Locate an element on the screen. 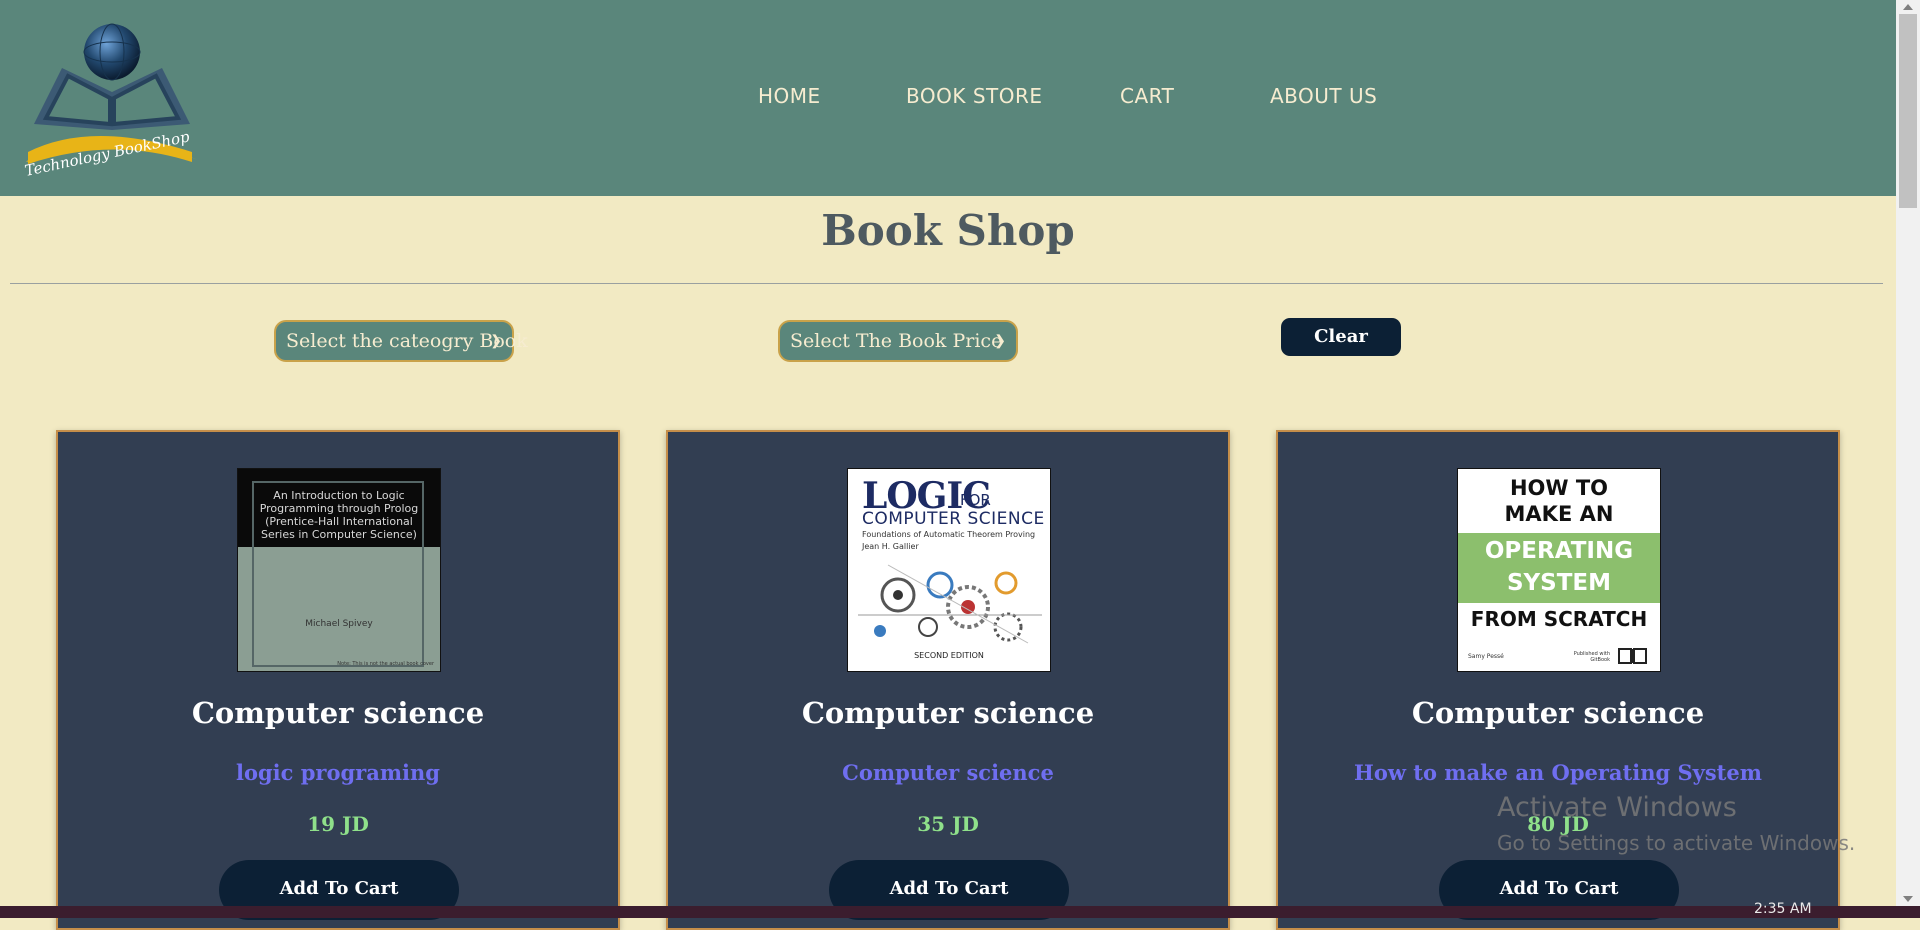  cover-author: Michael Spivey is located at coordinates (339, 624).